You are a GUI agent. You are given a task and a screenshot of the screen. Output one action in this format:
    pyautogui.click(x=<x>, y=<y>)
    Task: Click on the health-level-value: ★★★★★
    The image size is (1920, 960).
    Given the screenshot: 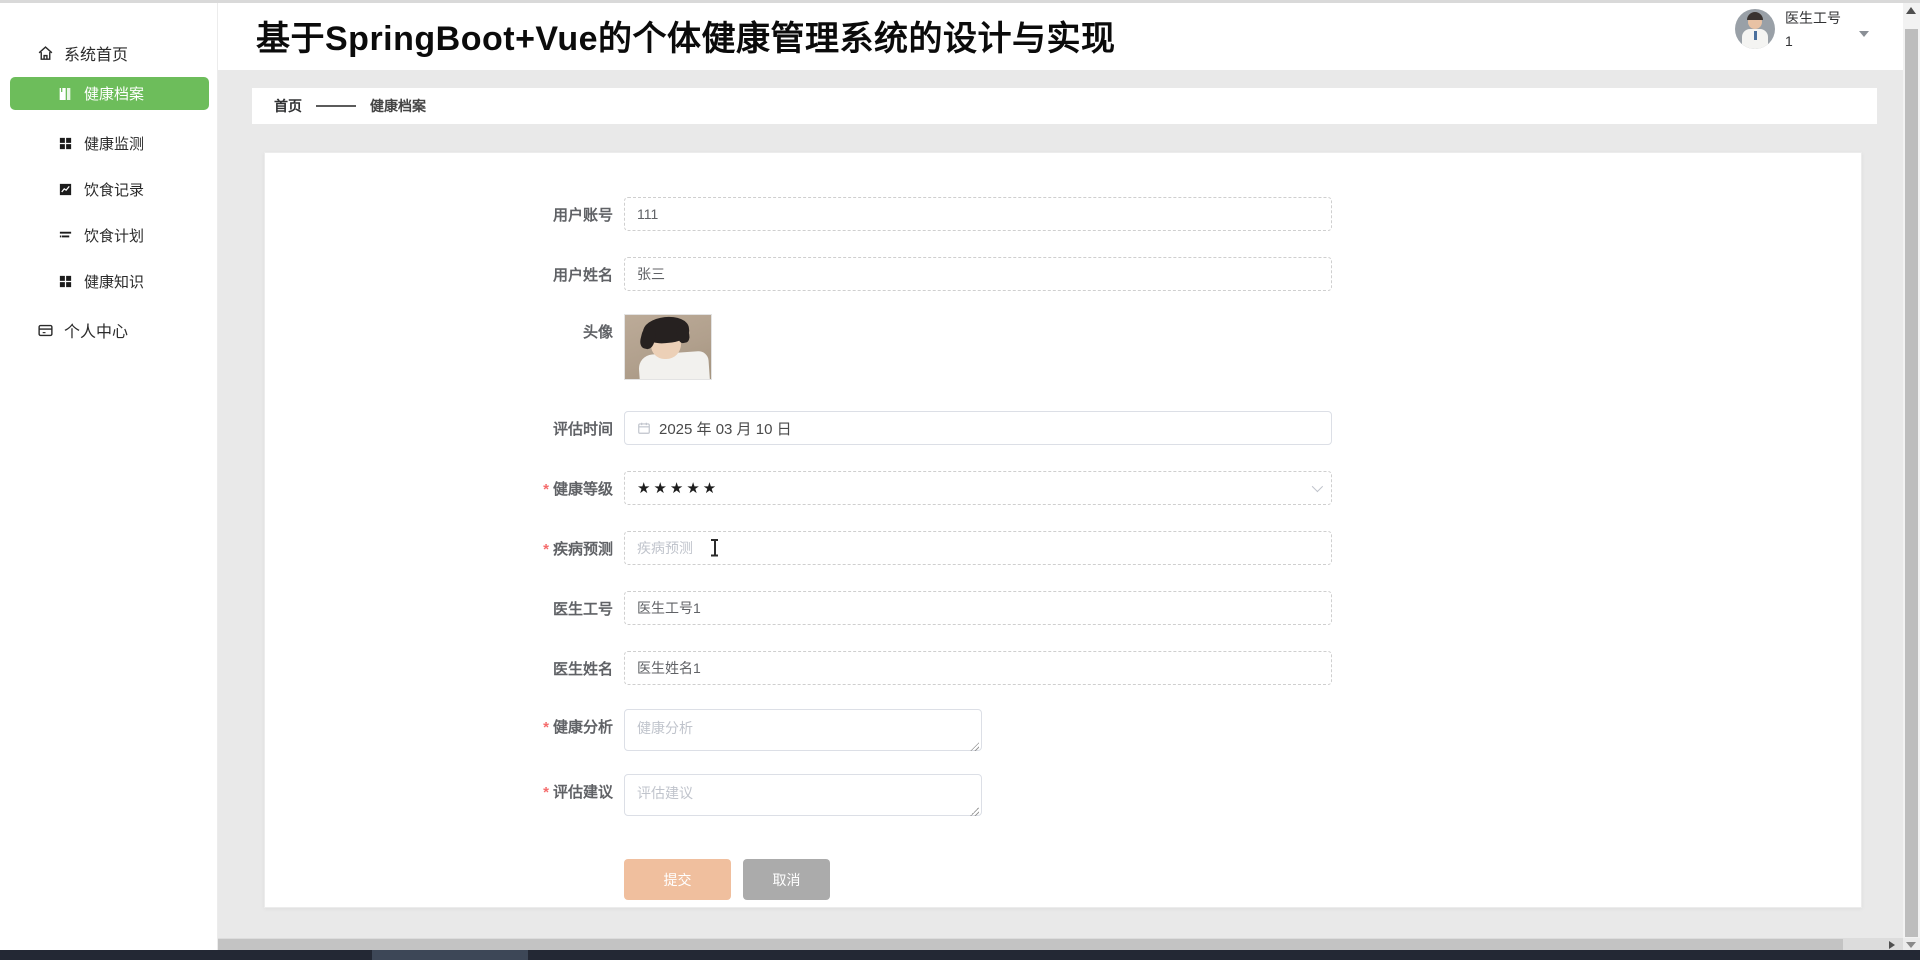 What is the action you would take?
    pyautogui.click(x=678, y=488)
    